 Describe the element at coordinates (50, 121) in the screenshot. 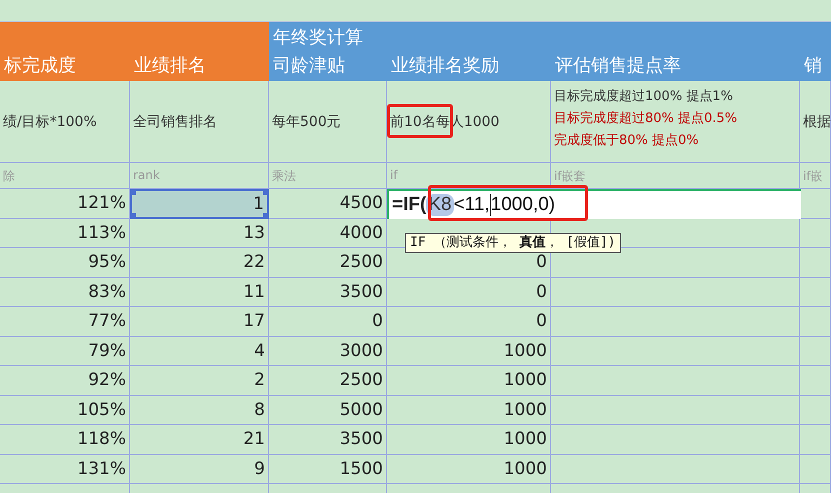

I see `description-text: 绩/目标*100%` at that location.